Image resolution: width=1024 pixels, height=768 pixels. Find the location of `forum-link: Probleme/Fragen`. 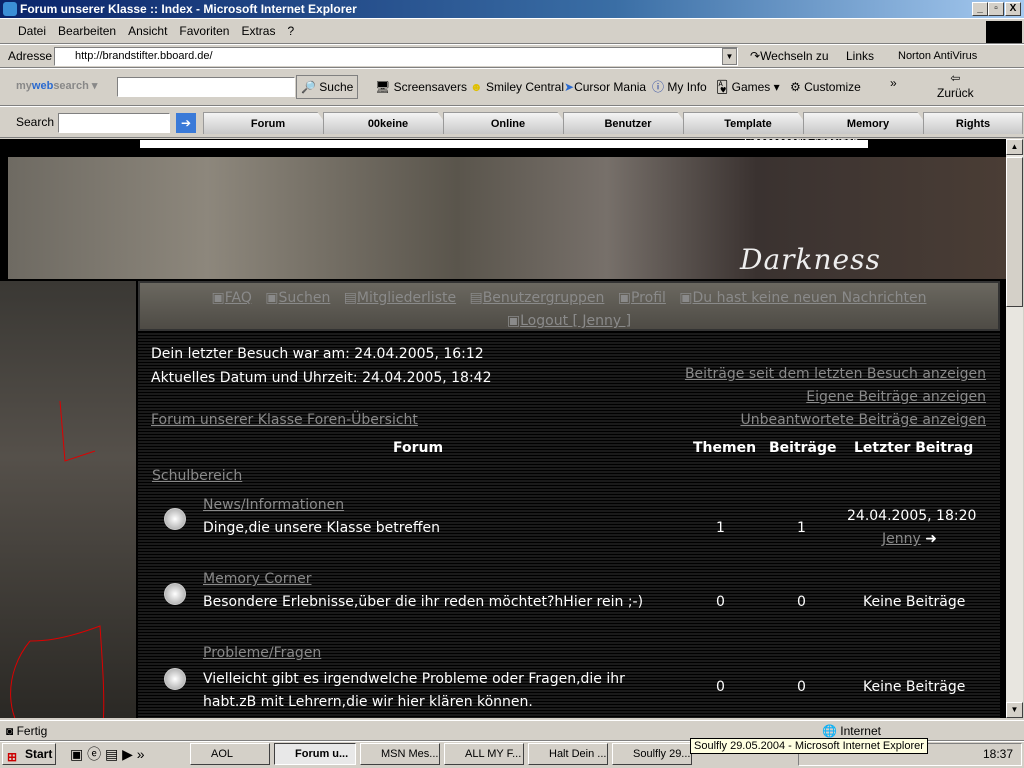

forum-link: Probleme/Fragen is located at coordinates (262, 653).